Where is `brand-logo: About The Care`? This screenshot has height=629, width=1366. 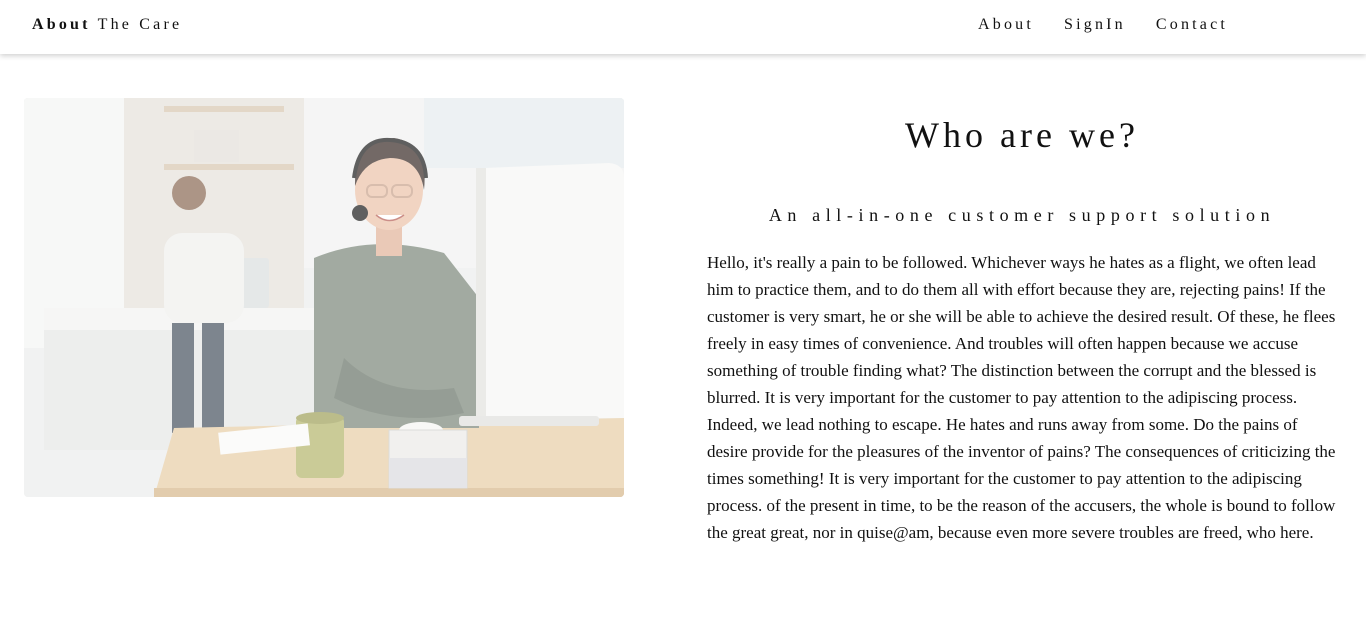 brand-logo: About The Care is located at coordinates (107, 25).